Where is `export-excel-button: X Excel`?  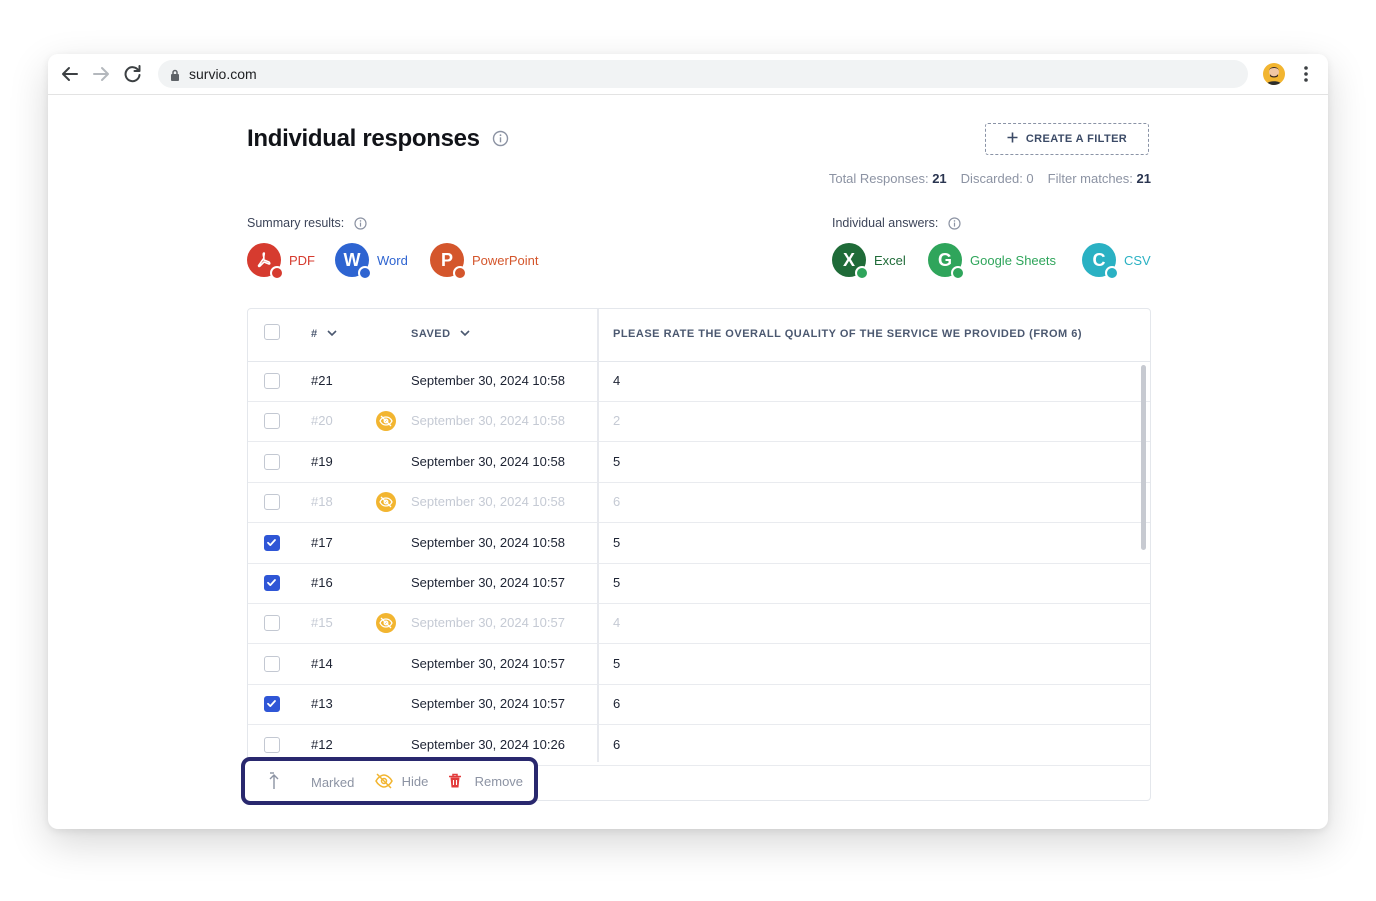 export-excel-button: X Excel is located at coordinates (869, 261).